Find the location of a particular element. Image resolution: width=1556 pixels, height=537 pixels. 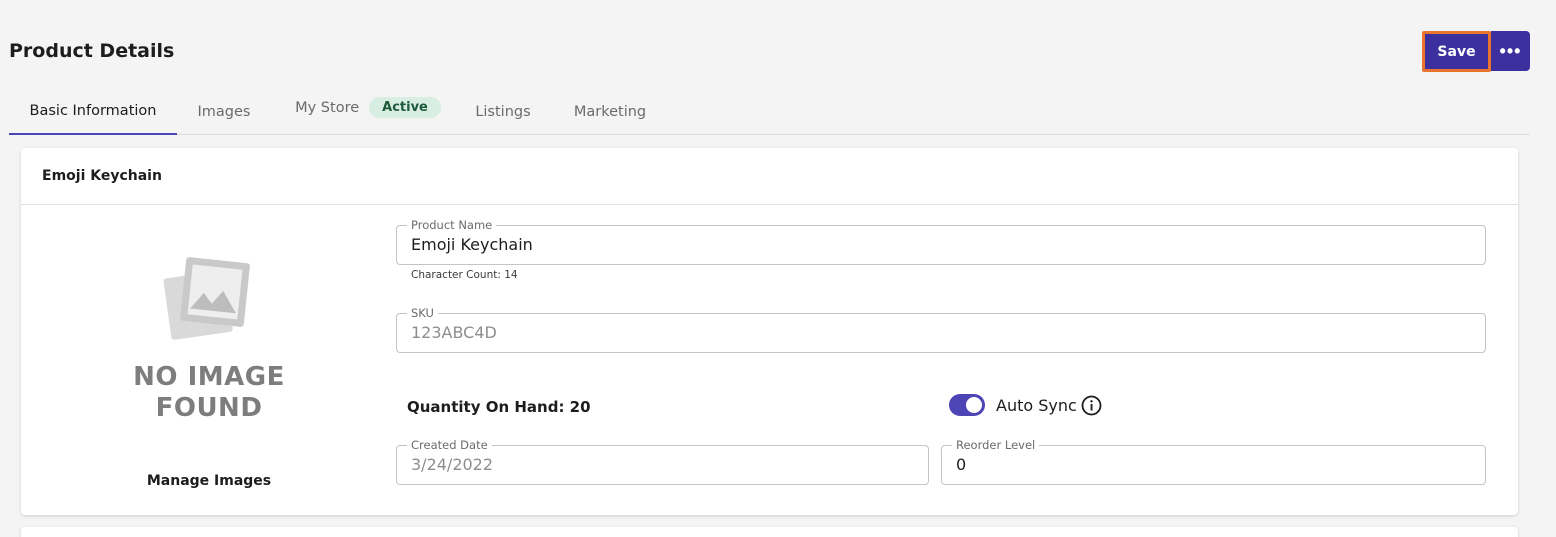

auto-sync-toggle is located at coordinates (967, 405).